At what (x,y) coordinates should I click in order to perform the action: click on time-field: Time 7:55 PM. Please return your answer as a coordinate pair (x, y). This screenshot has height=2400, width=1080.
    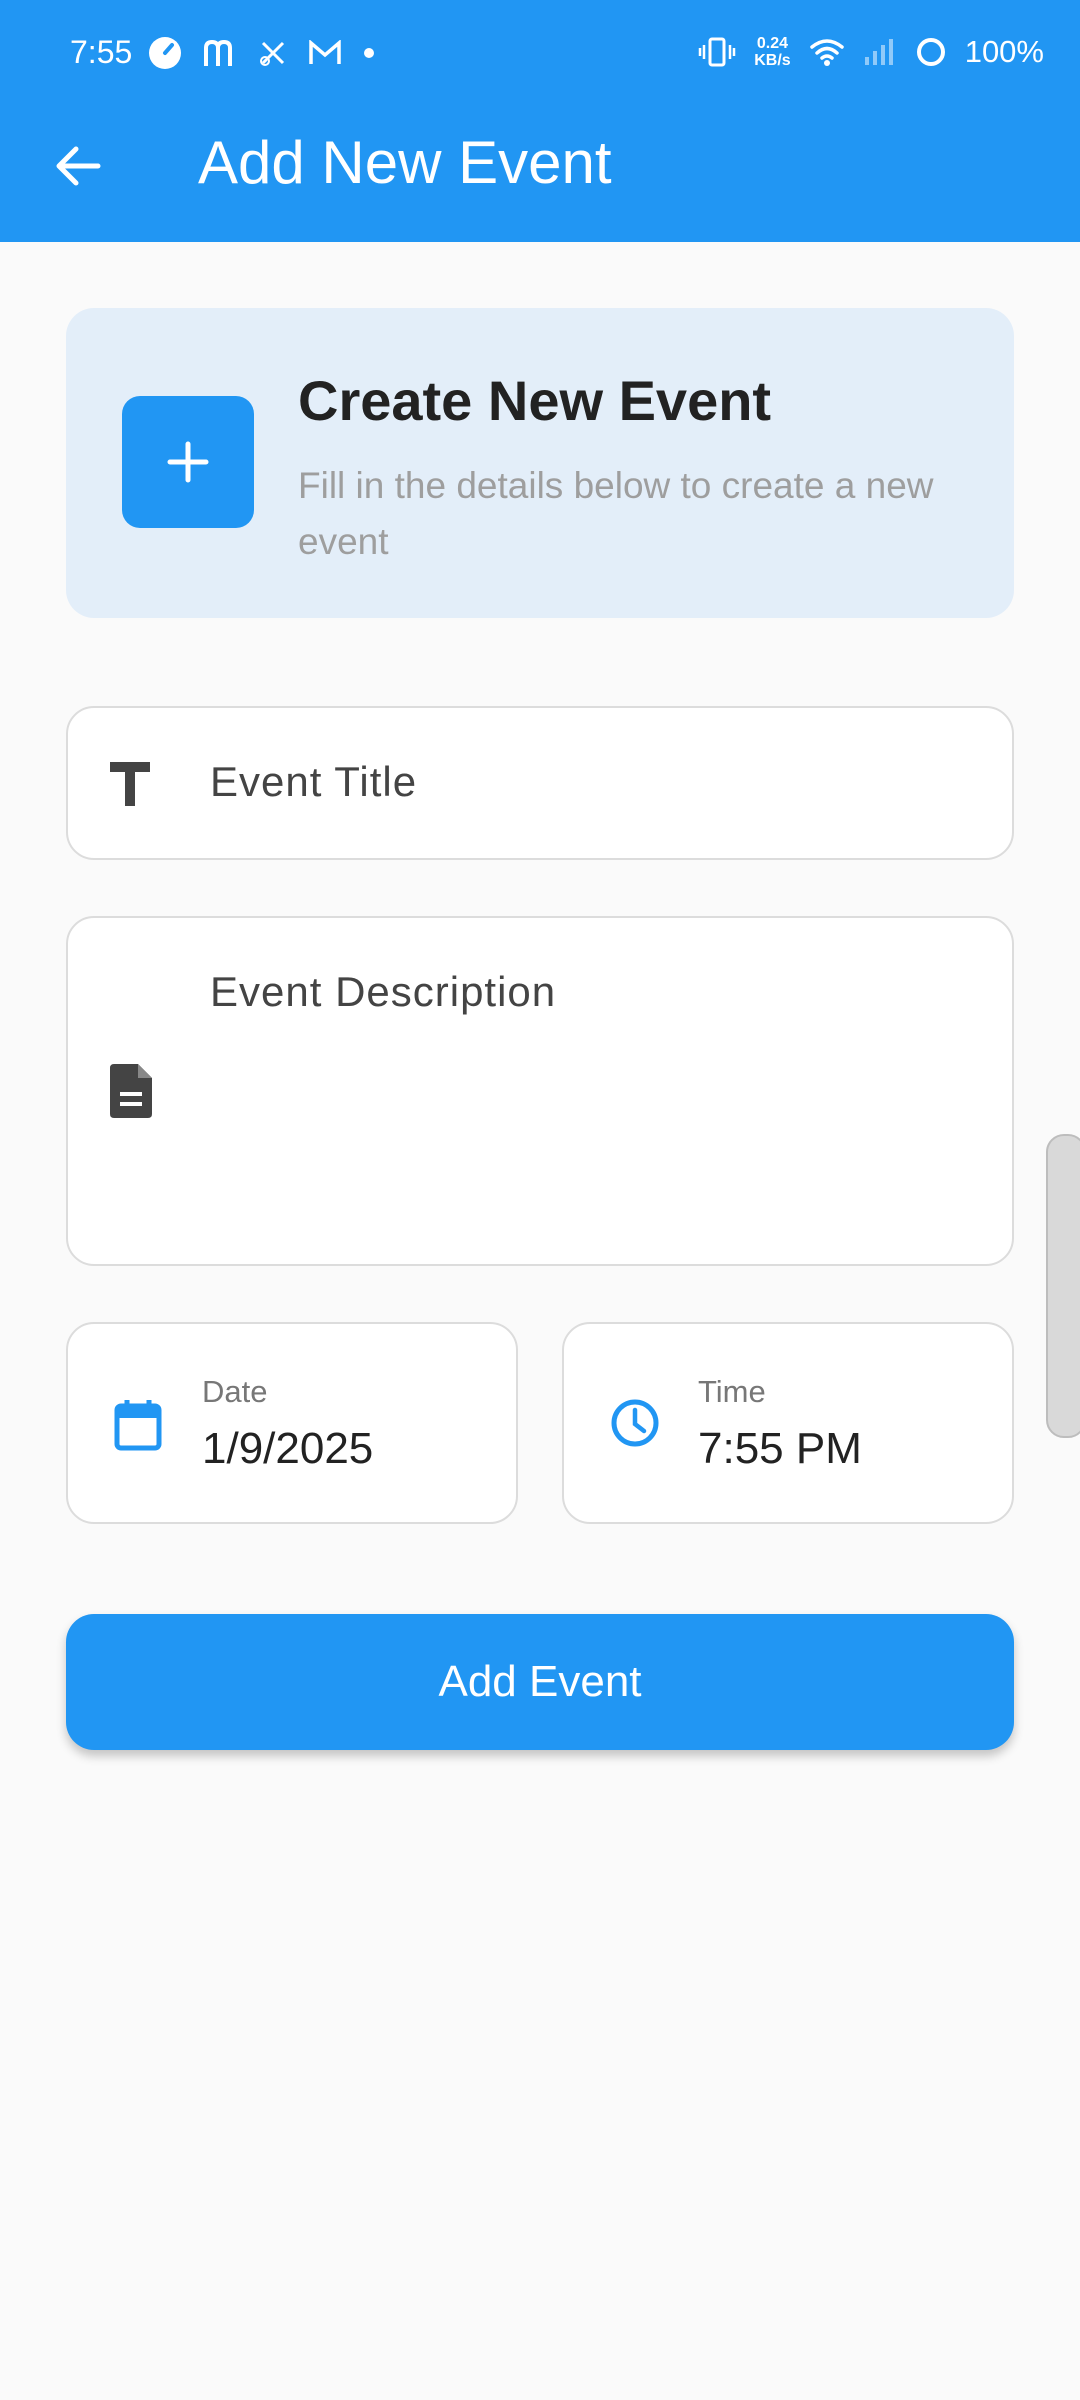
    Looking at the image, I should click on (788, 1423).